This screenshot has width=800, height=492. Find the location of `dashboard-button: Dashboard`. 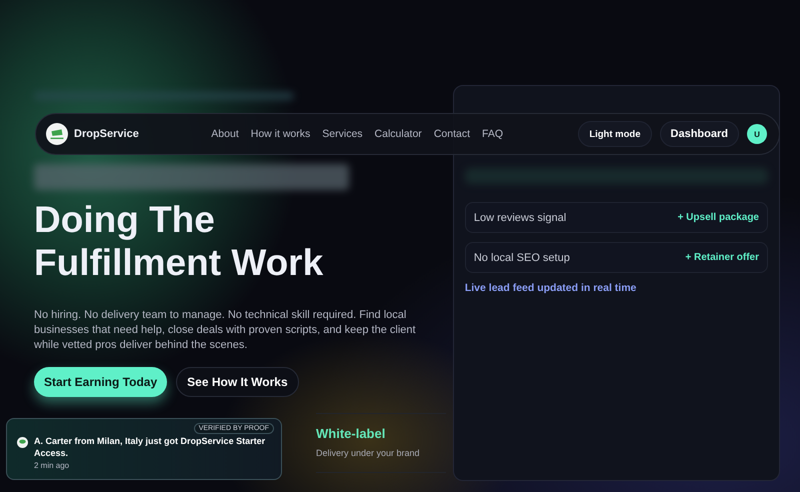

dashboard-button: Dashboard is located at coordinates (699, 134).